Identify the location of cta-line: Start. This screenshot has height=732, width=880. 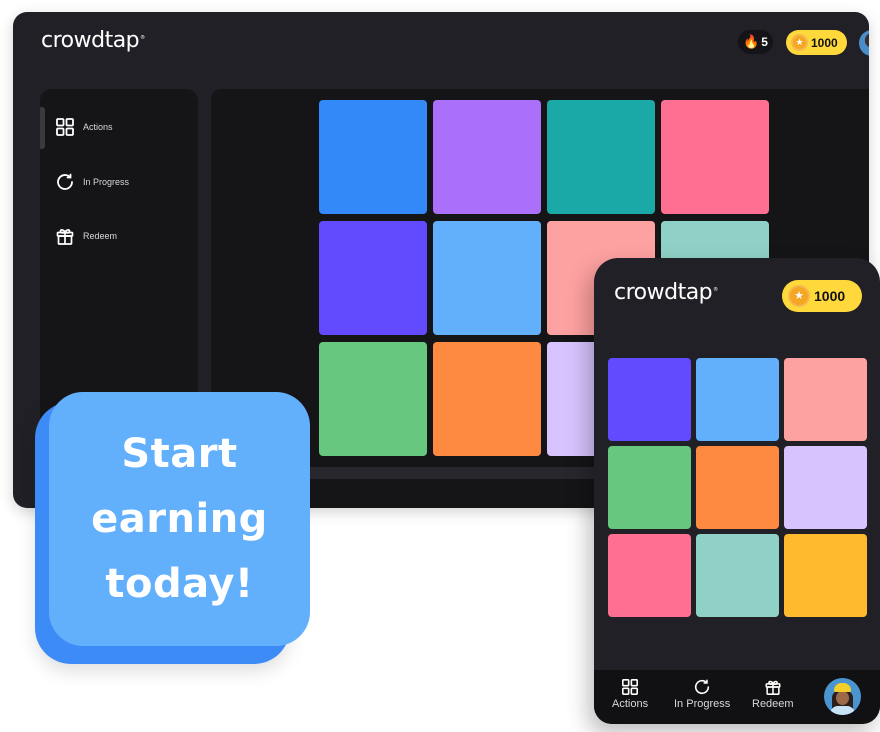
(179, 453).